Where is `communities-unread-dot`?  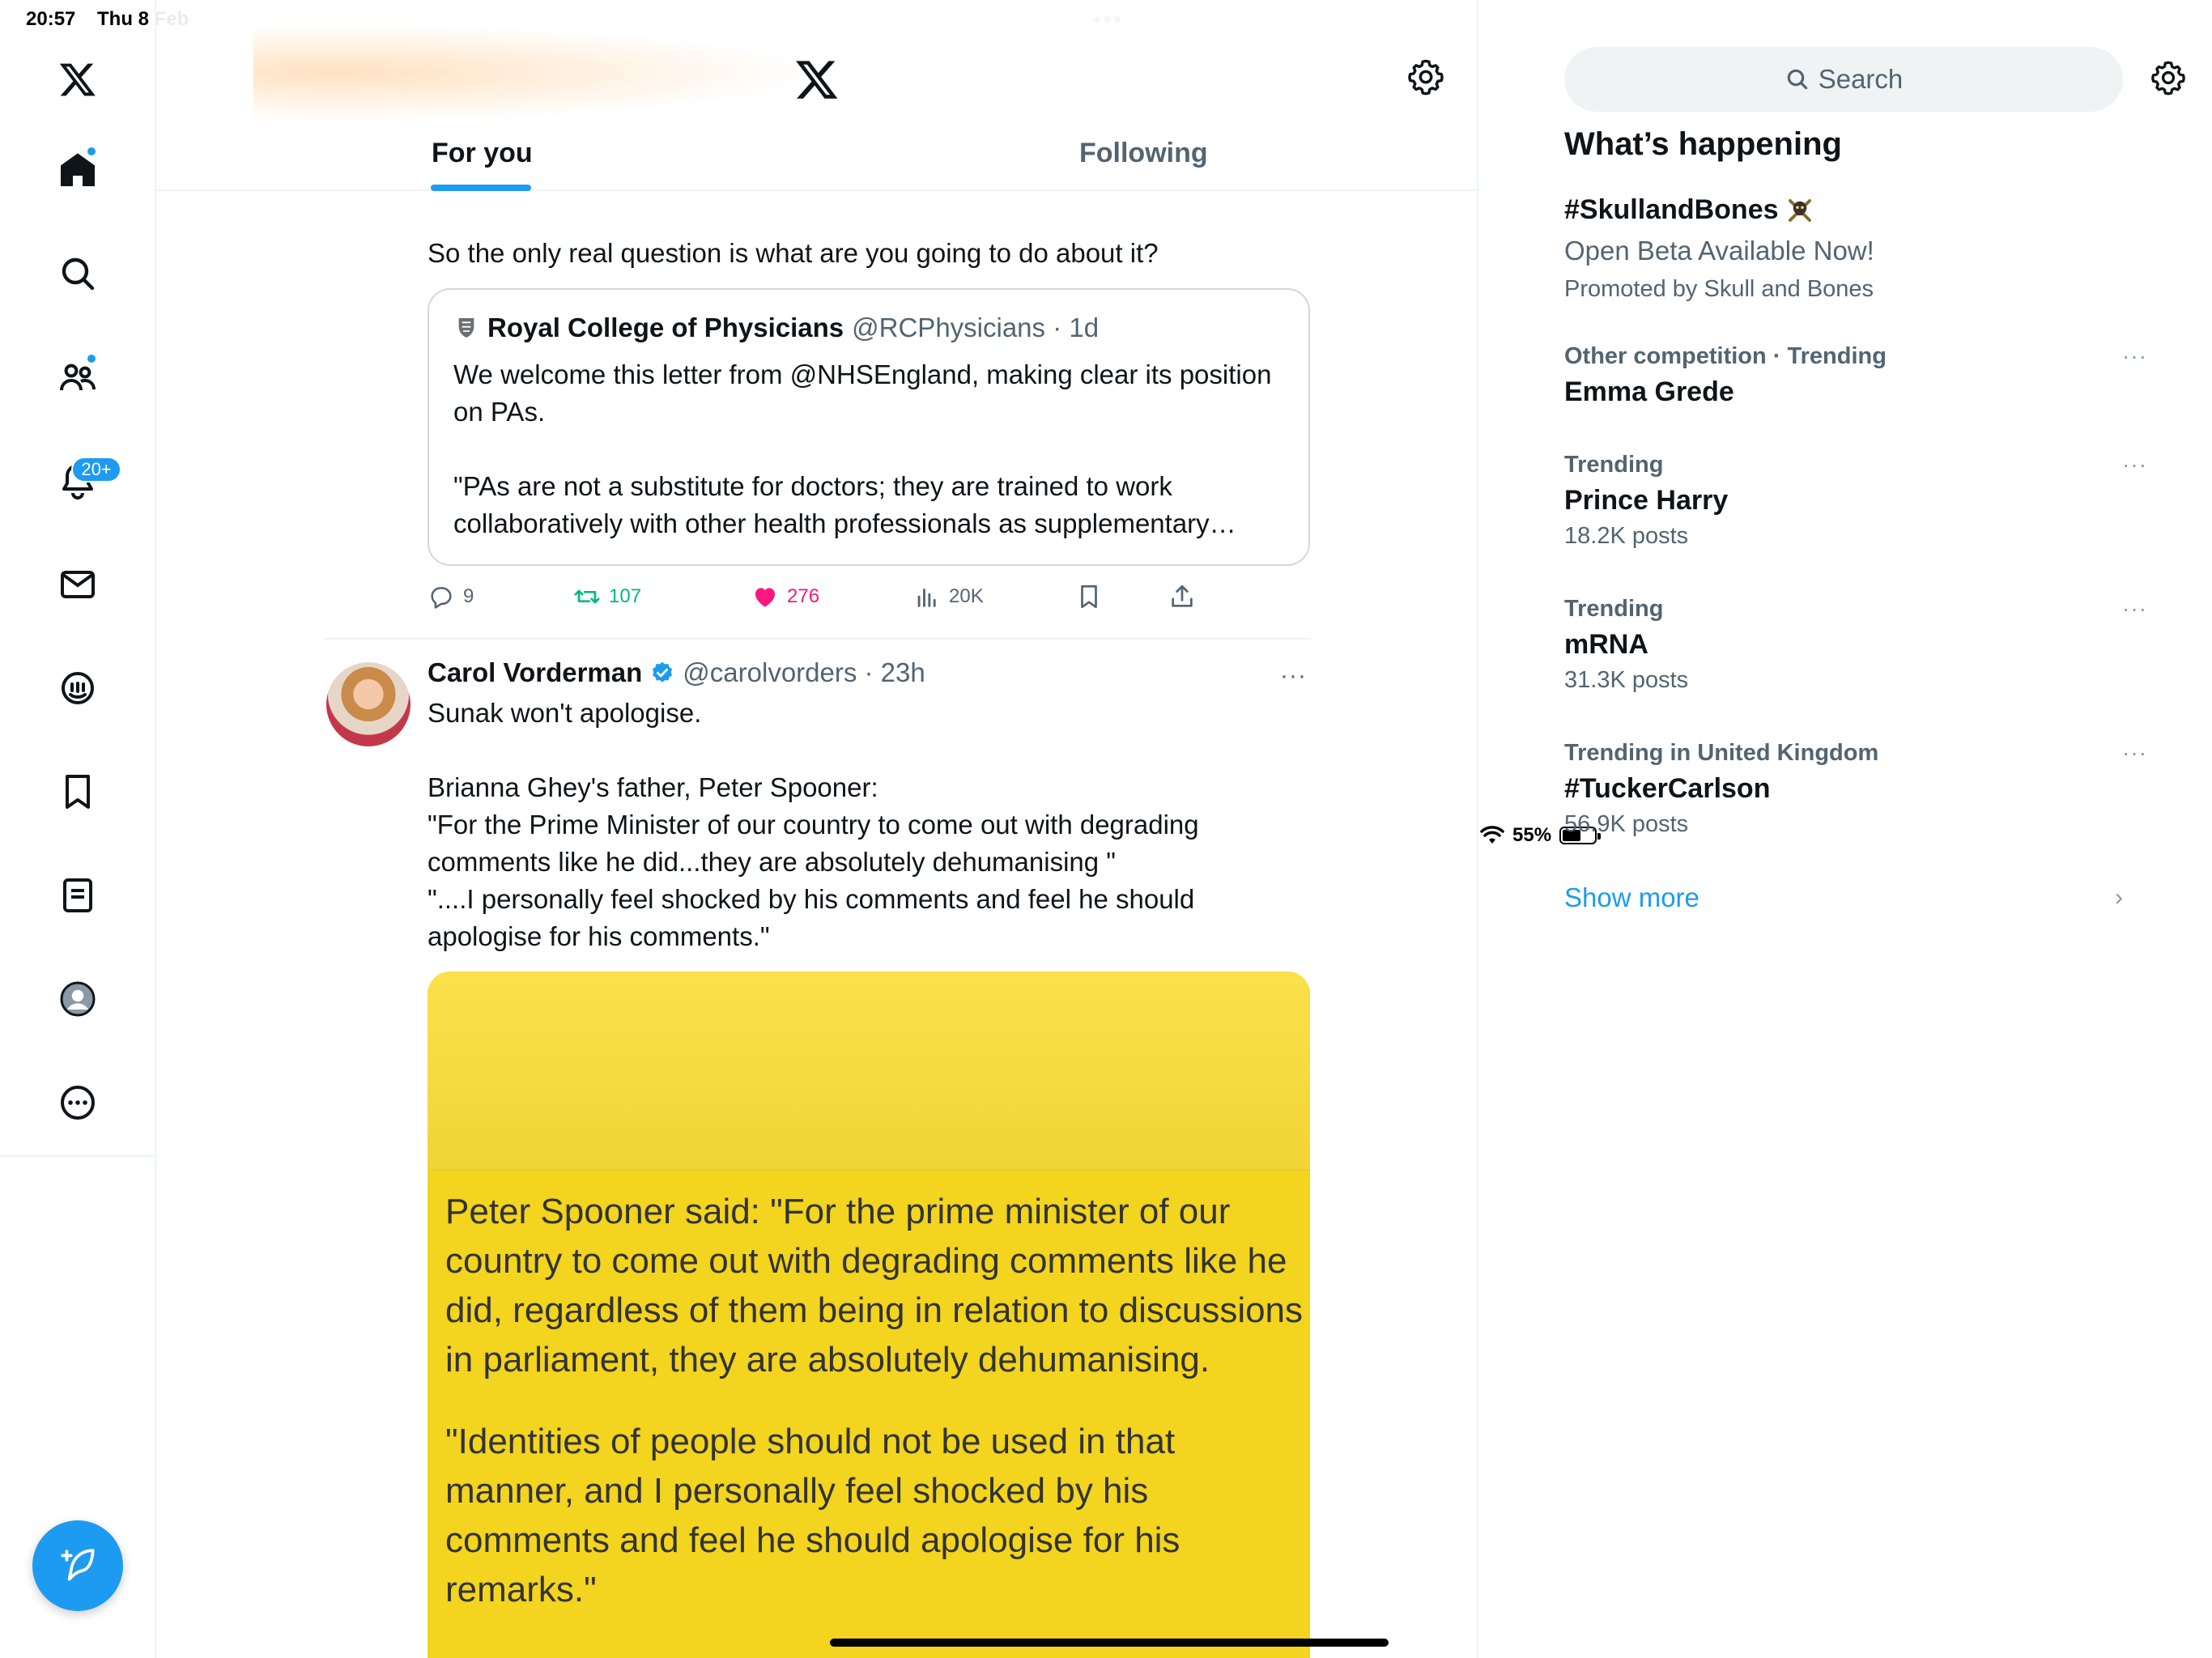 communities-unread-dot is located at coordinates (92, 358).